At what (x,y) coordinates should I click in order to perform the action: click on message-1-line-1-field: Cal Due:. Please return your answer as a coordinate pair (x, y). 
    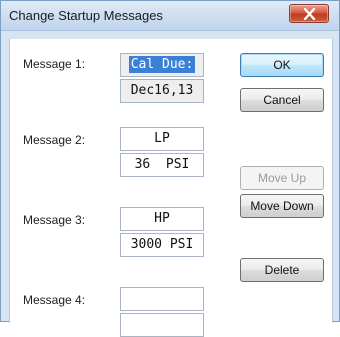
    Looking at the image, I should click on (162, 65).